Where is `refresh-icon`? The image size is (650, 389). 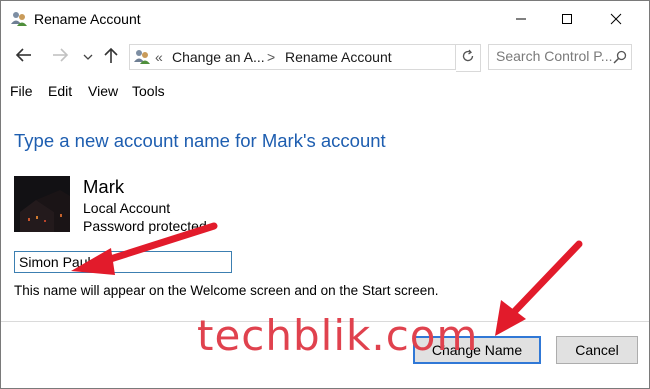 refresh-icon is located at coordinates (468, 58).